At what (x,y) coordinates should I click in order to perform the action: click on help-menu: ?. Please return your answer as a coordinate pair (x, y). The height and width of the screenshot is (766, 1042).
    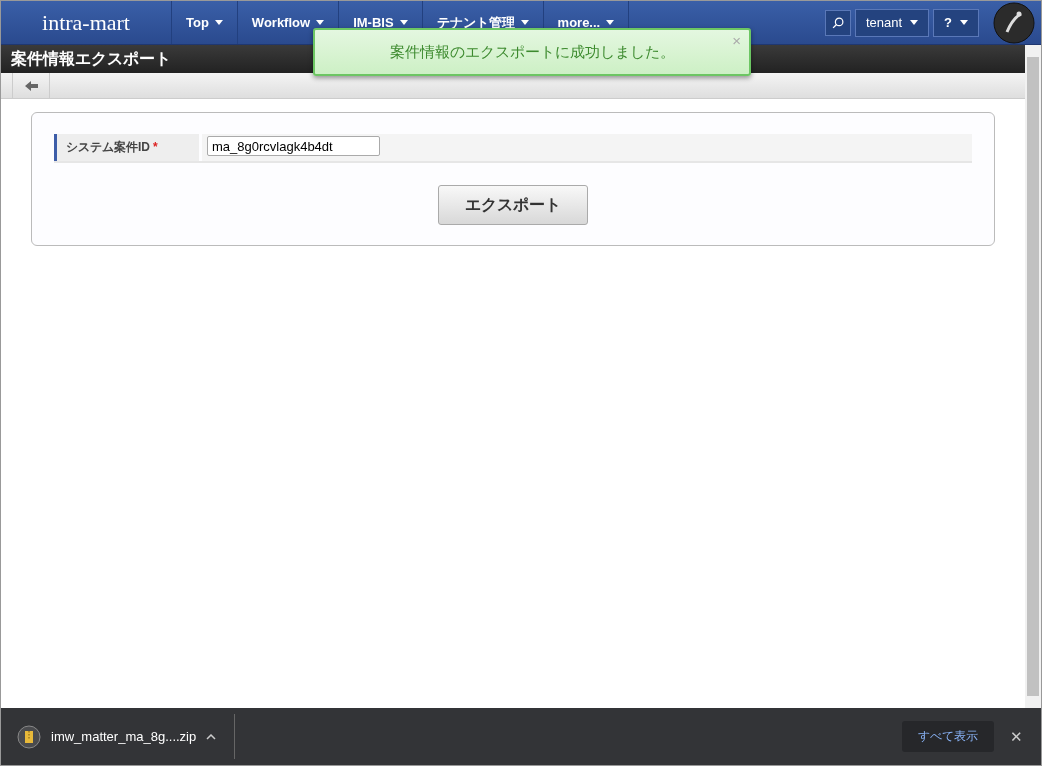
    Looking at the image, I should click on (956, 22).